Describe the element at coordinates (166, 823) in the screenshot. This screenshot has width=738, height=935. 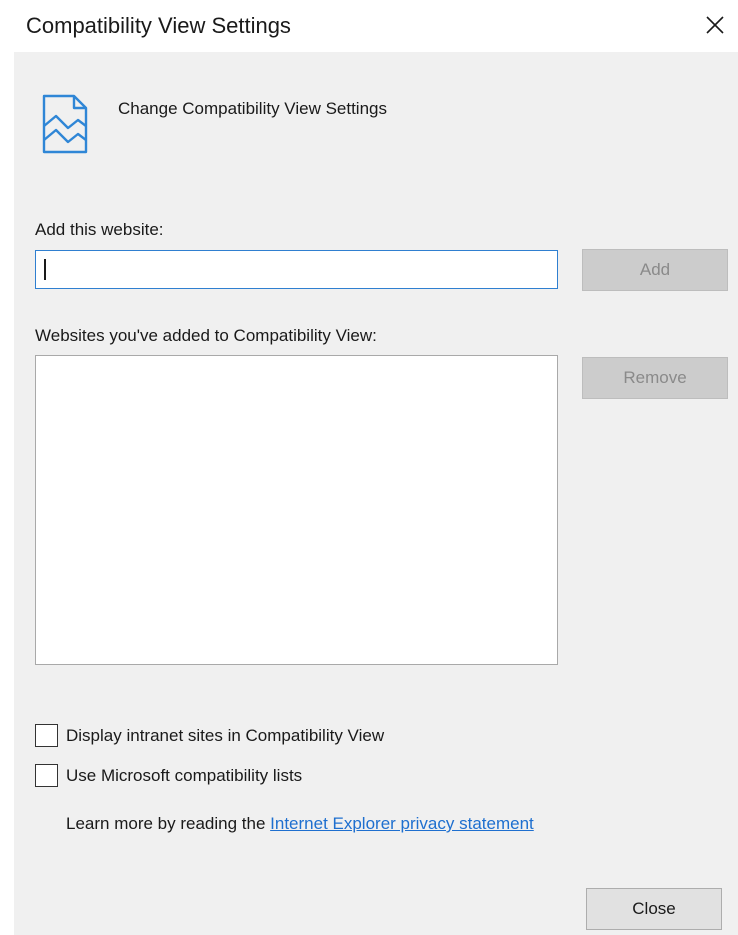
I see `learn-more-prefix: Learn more by reading the` at that location.